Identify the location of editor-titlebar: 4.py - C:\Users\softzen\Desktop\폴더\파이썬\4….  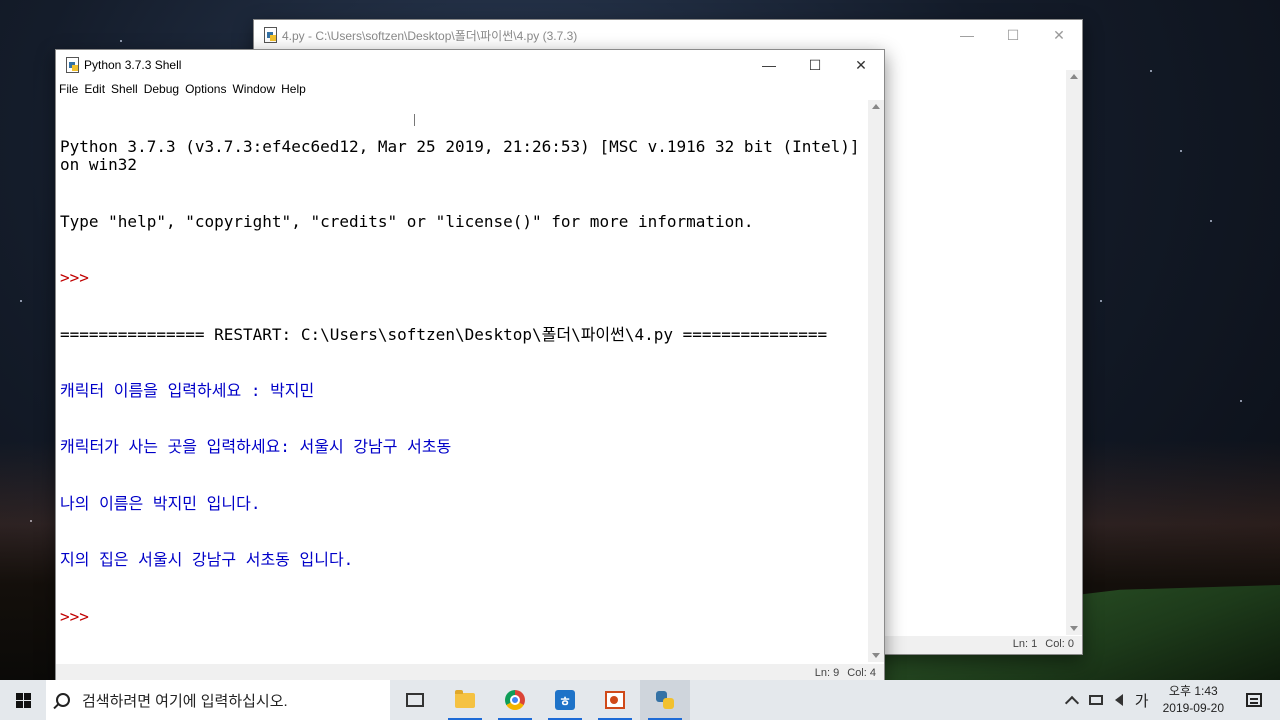
(668, 35).